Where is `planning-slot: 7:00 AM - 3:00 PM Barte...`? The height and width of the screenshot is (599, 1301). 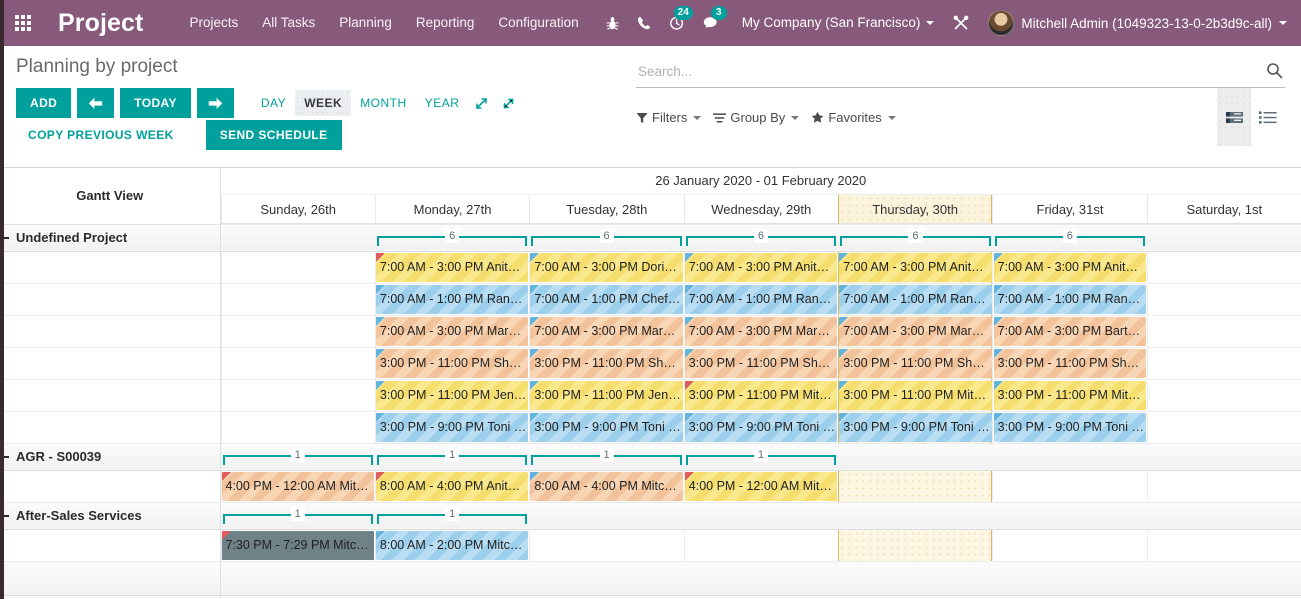 planning-slot: 7:00 AM - 3:00 PM Barte... is located at coordinates (1070, 331).